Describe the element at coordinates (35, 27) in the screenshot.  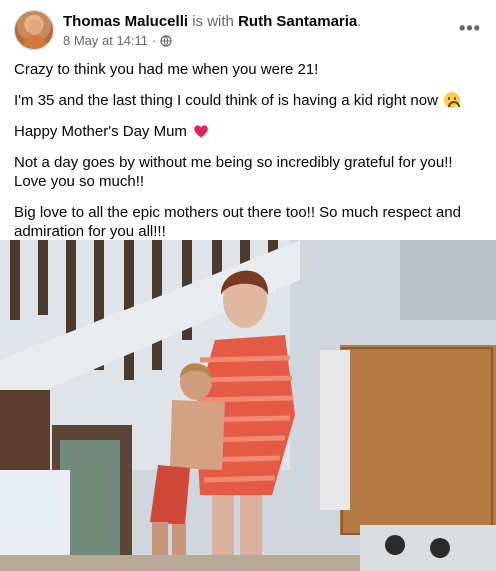
I see `avatar-head` at that location.